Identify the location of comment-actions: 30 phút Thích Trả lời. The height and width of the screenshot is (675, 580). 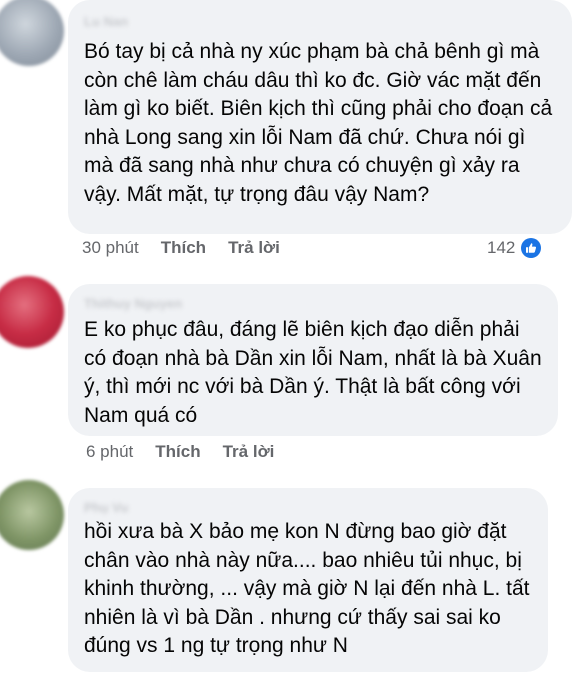
(192, 248).